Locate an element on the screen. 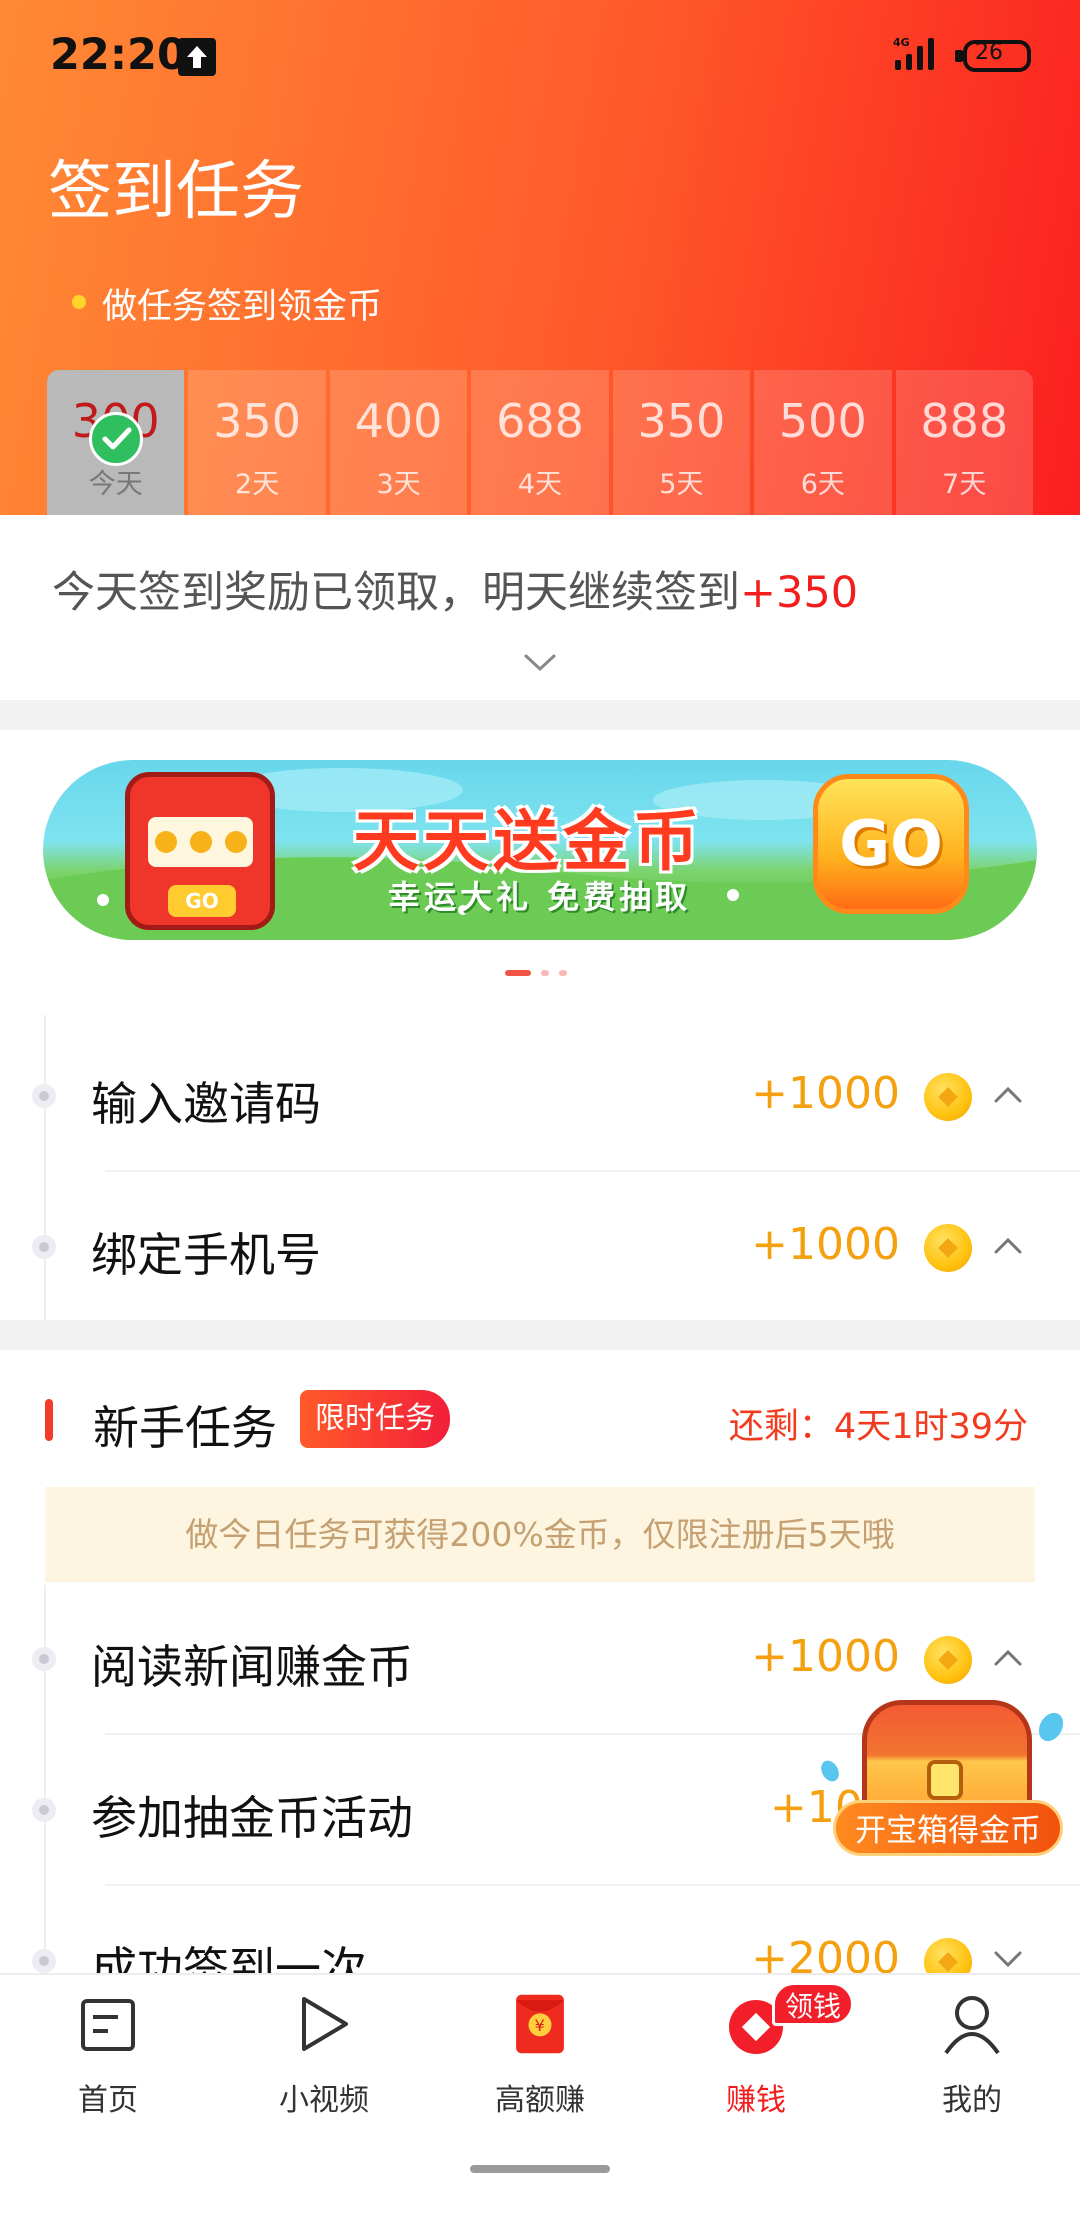 Image resolution: width=1080 pixels, height=2220 pixels. day-label: 4天 is located at coordinates (540, 484).